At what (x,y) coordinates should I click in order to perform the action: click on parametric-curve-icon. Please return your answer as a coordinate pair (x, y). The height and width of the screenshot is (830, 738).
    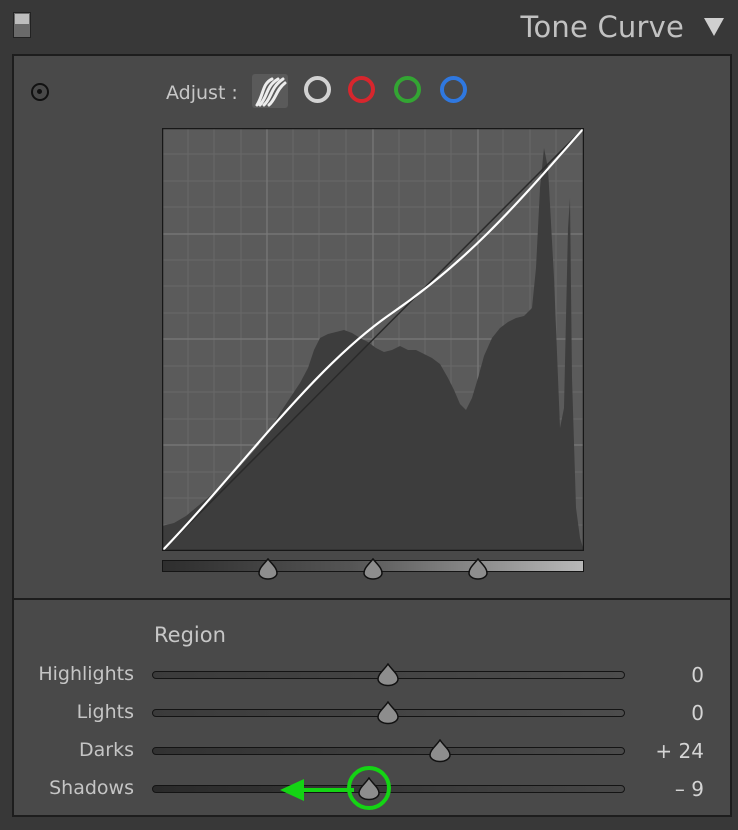
    Looking at the image, I should click on (270, 91).